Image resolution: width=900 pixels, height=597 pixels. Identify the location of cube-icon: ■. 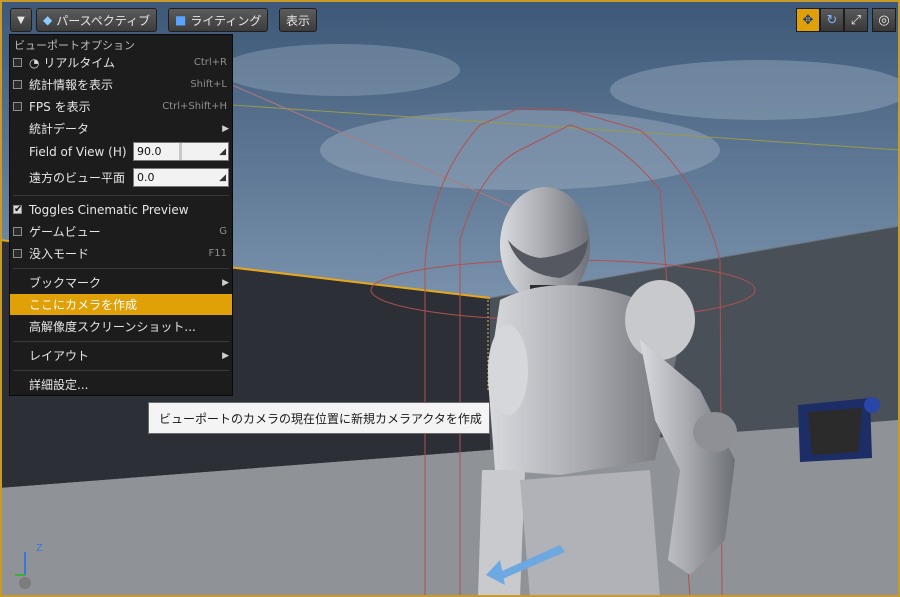
(181, 20).